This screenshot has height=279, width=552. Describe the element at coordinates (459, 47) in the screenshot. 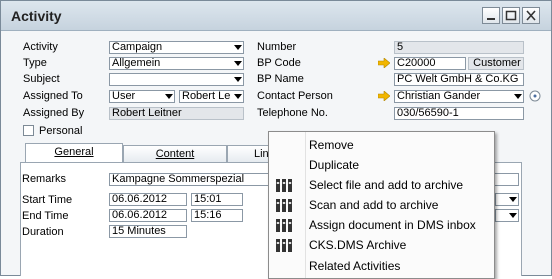

I see `number-field: 5` at that location.